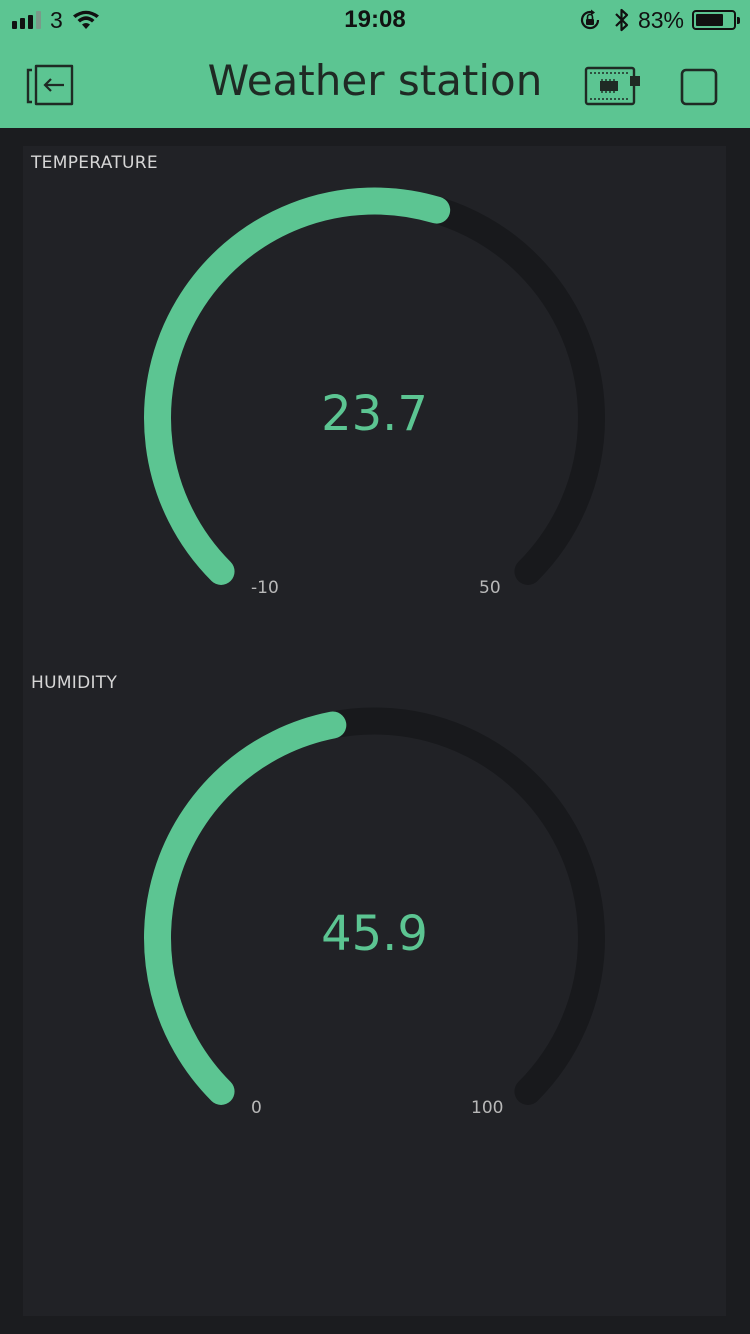  I want to click on status-bar: 3 19:08 83%, so click(375, 20).